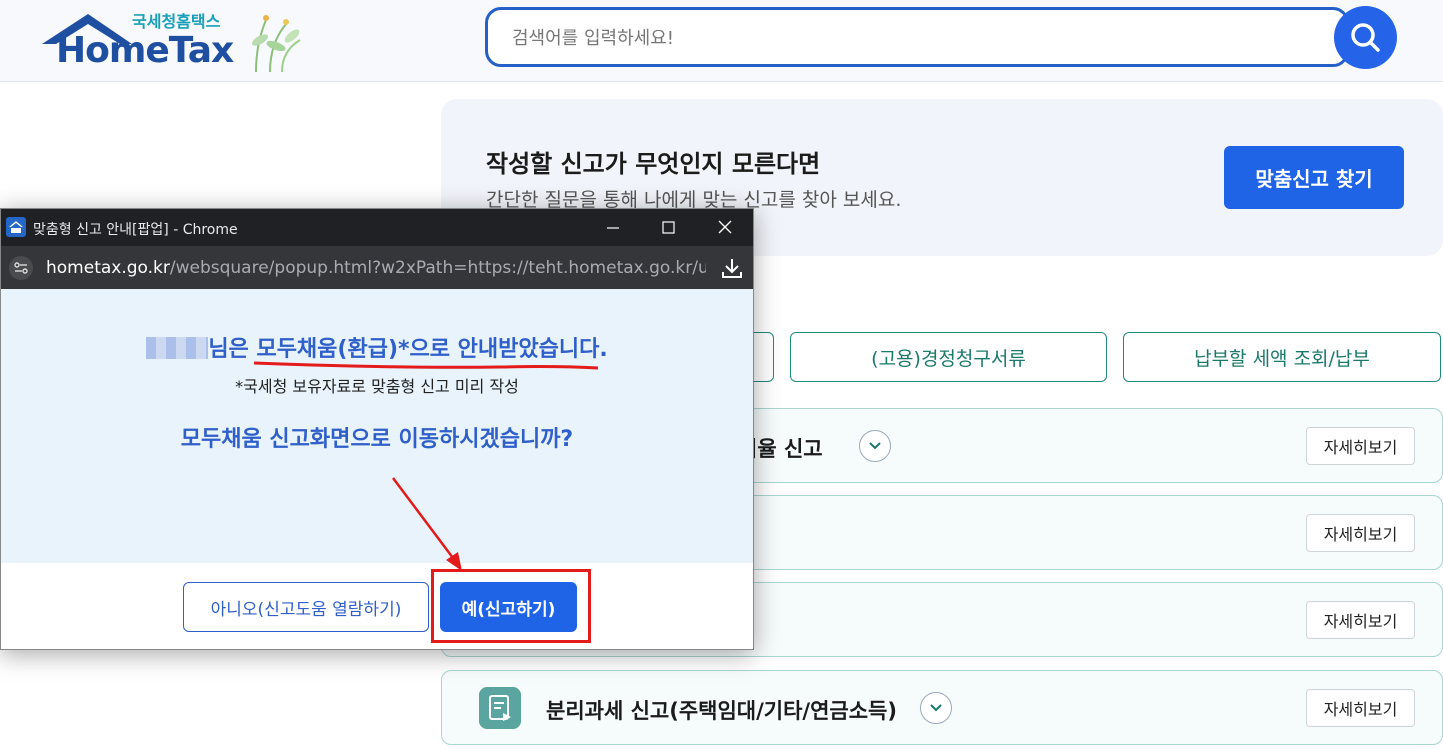 Image resolution: width=1443 pixels, height=749 pixels. Describe the element at coordinates (653, 164) in the screenshot. I see `promo-title: 작성할 신고가 무엇인지 모른다면` at that location.